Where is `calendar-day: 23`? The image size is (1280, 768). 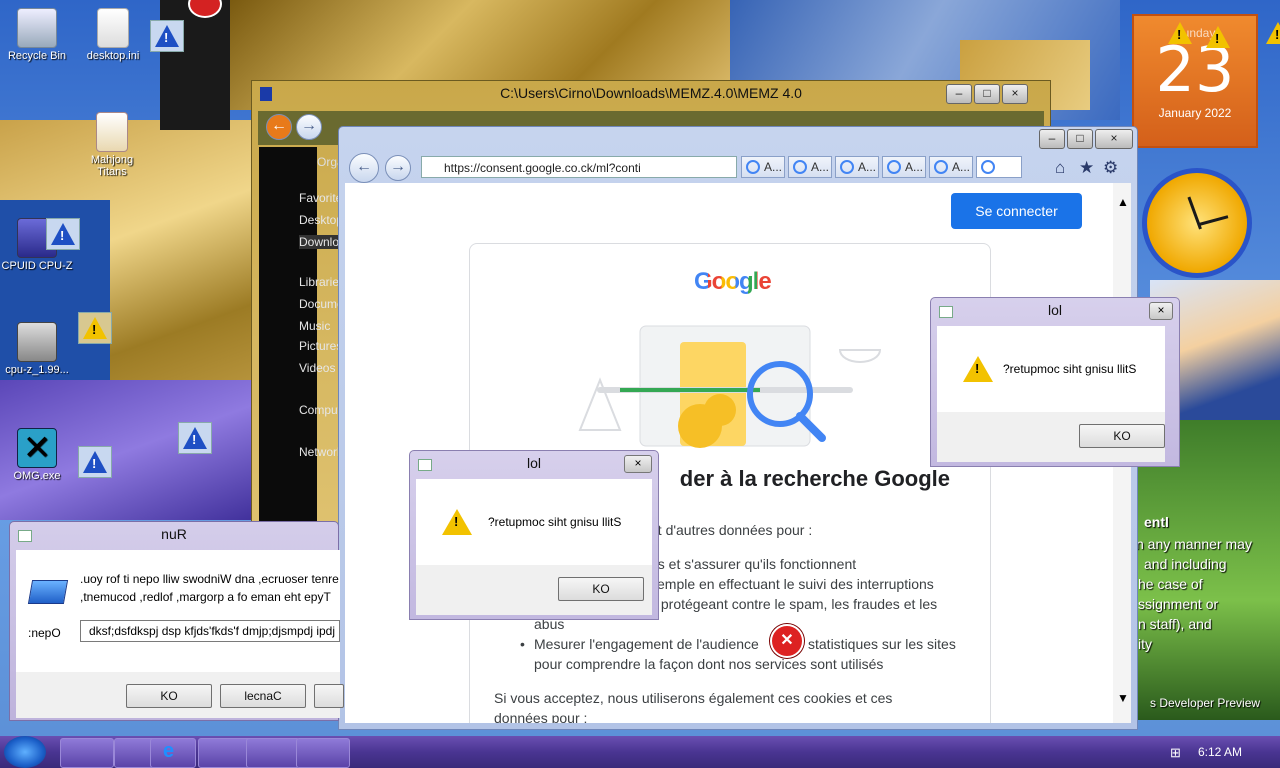
calendar-day: 23 is located at coordinates (1195, 69).